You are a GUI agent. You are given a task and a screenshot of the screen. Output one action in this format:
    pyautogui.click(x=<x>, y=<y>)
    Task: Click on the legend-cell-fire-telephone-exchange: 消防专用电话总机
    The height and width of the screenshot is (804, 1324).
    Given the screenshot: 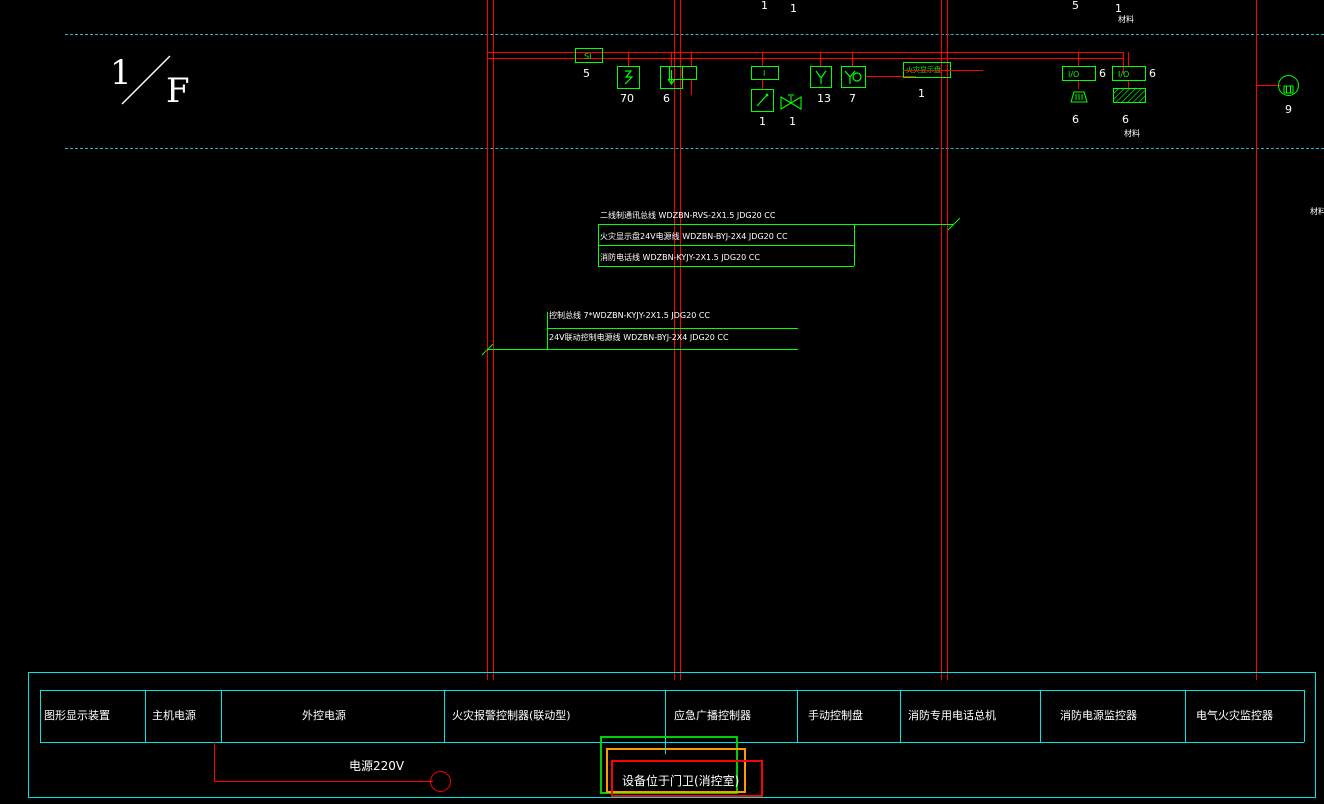 What is the action you would take?
    pyautogui.click(x=952, y=715)
    